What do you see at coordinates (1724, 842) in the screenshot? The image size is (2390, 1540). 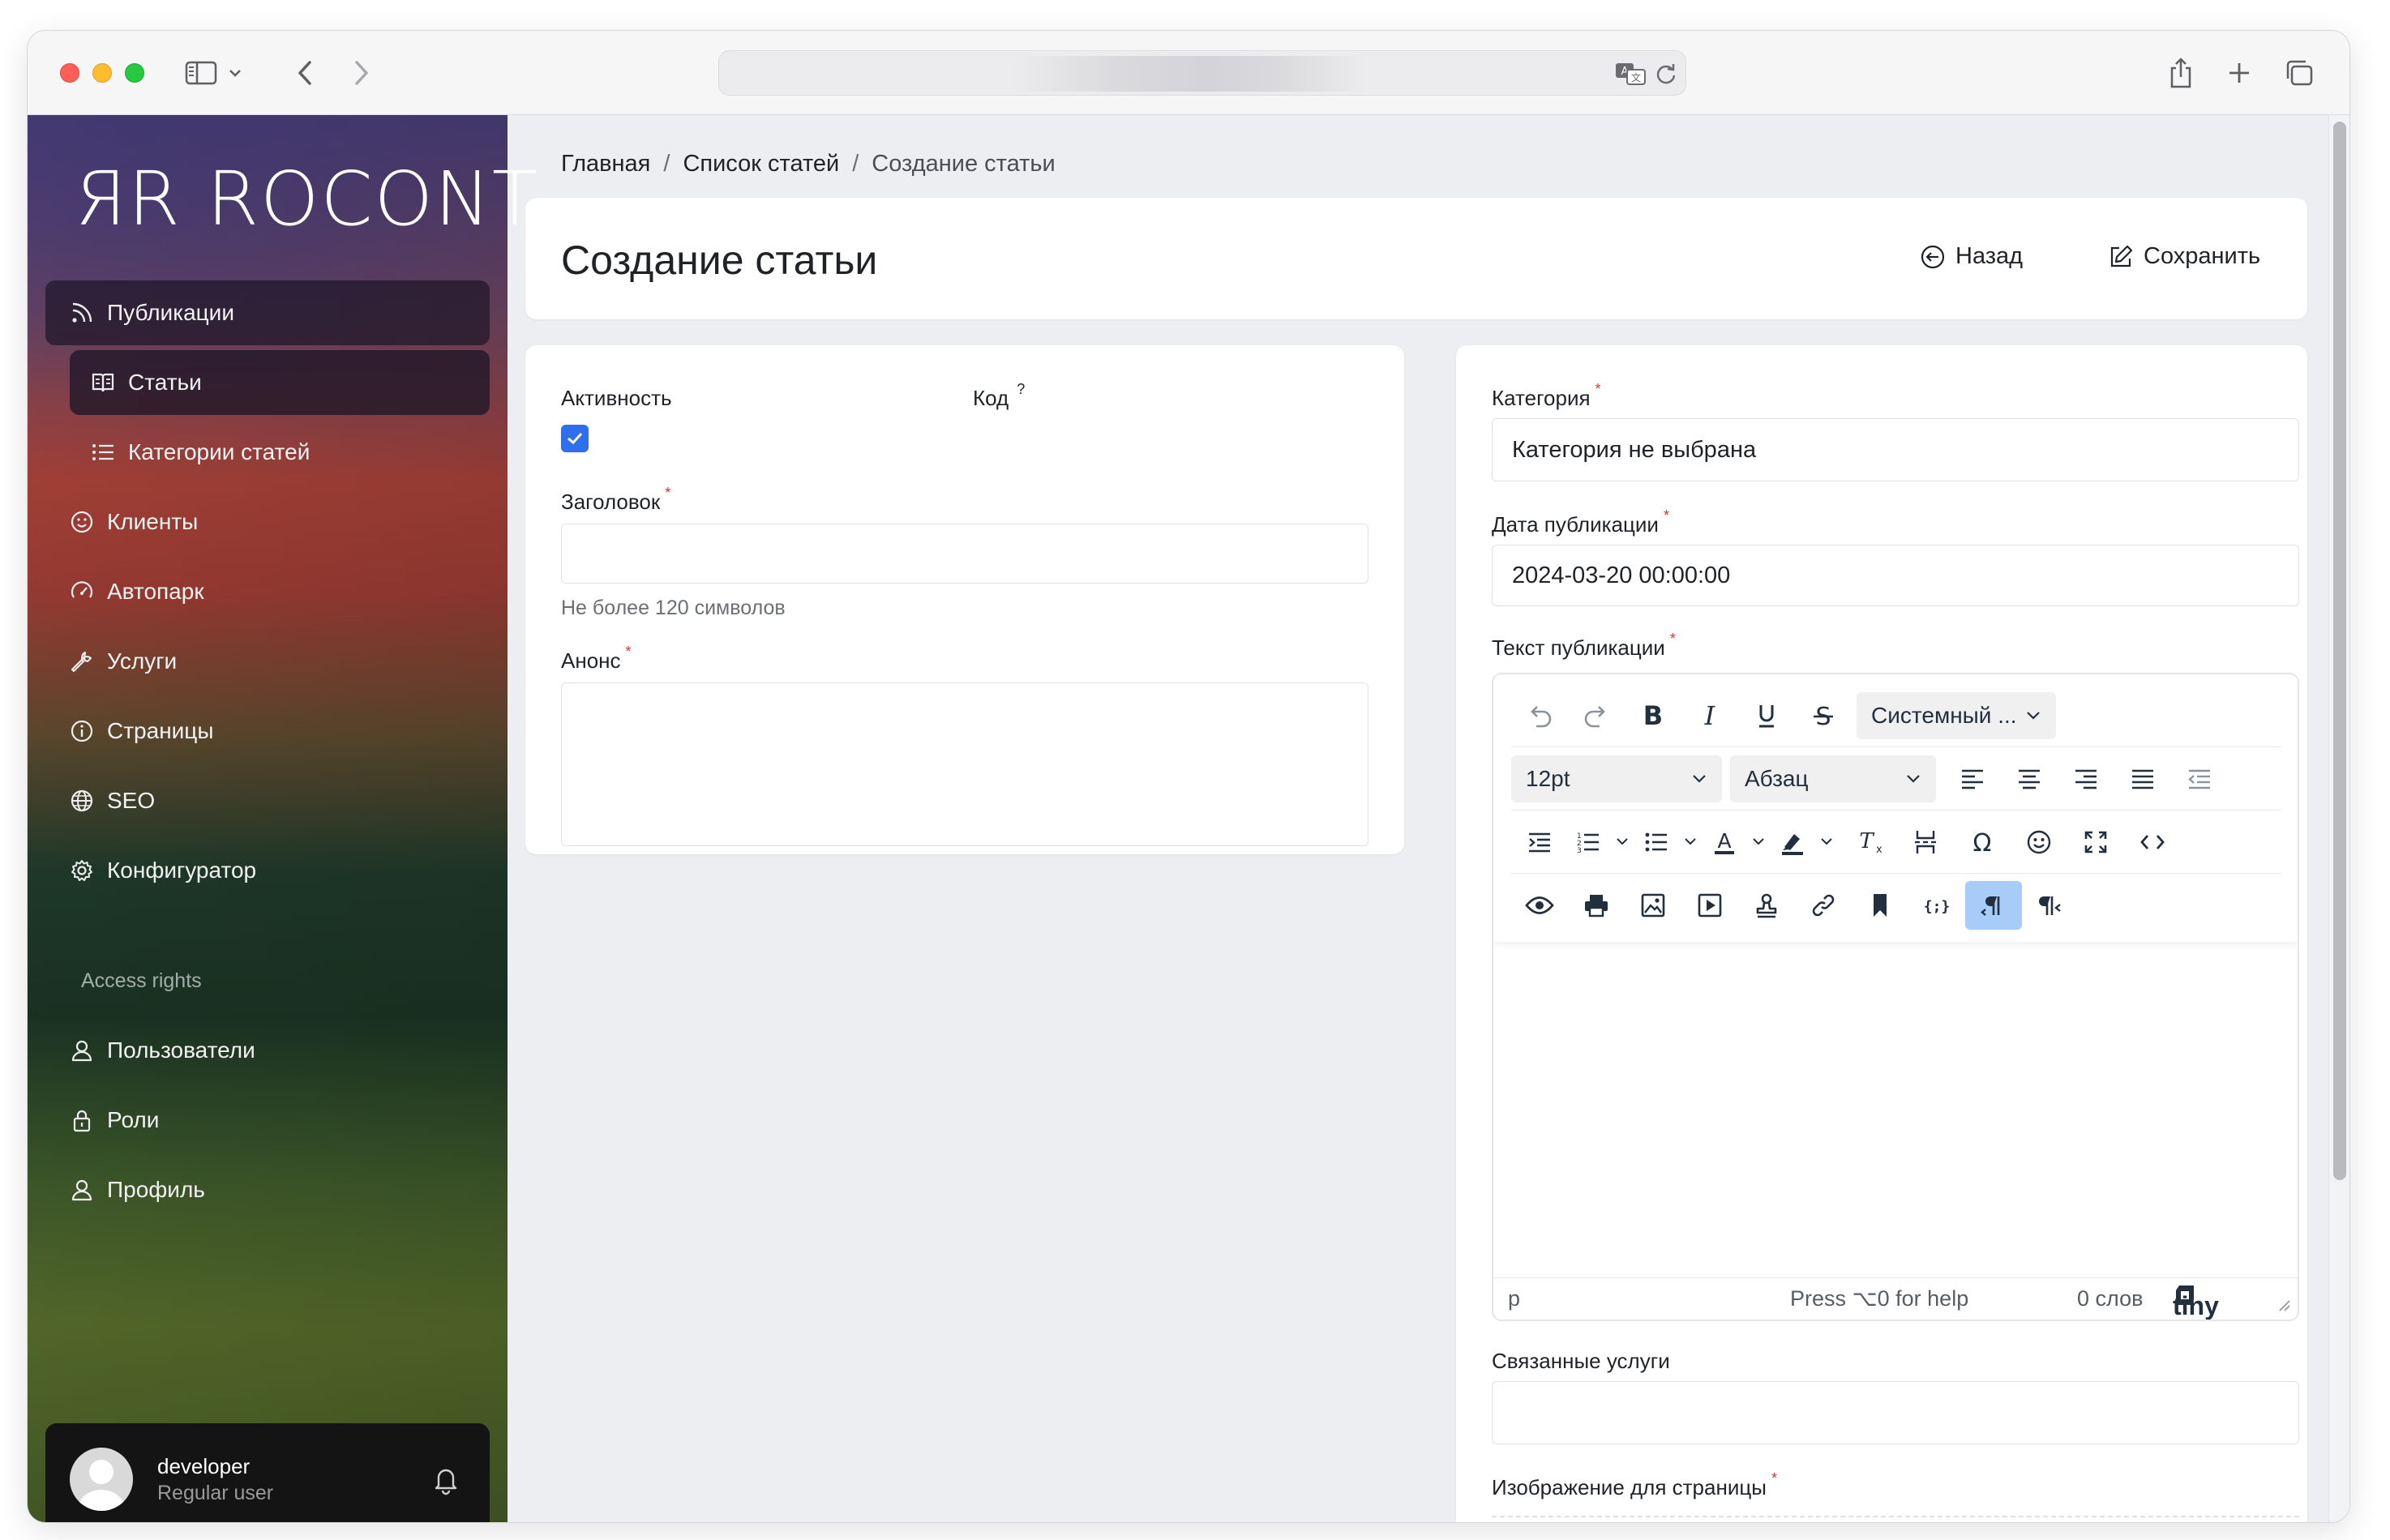 I see `text-color-icon: A` at bounding box center [1724, 842].